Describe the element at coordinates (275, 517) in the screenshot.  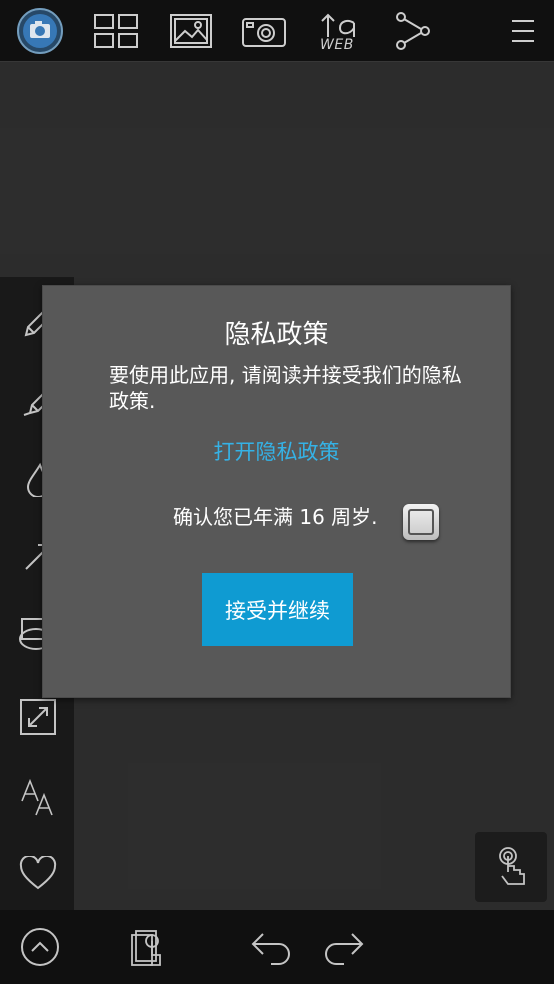
I see `age-confirm-label: 确认您已年满 16 周岁.` at that location.